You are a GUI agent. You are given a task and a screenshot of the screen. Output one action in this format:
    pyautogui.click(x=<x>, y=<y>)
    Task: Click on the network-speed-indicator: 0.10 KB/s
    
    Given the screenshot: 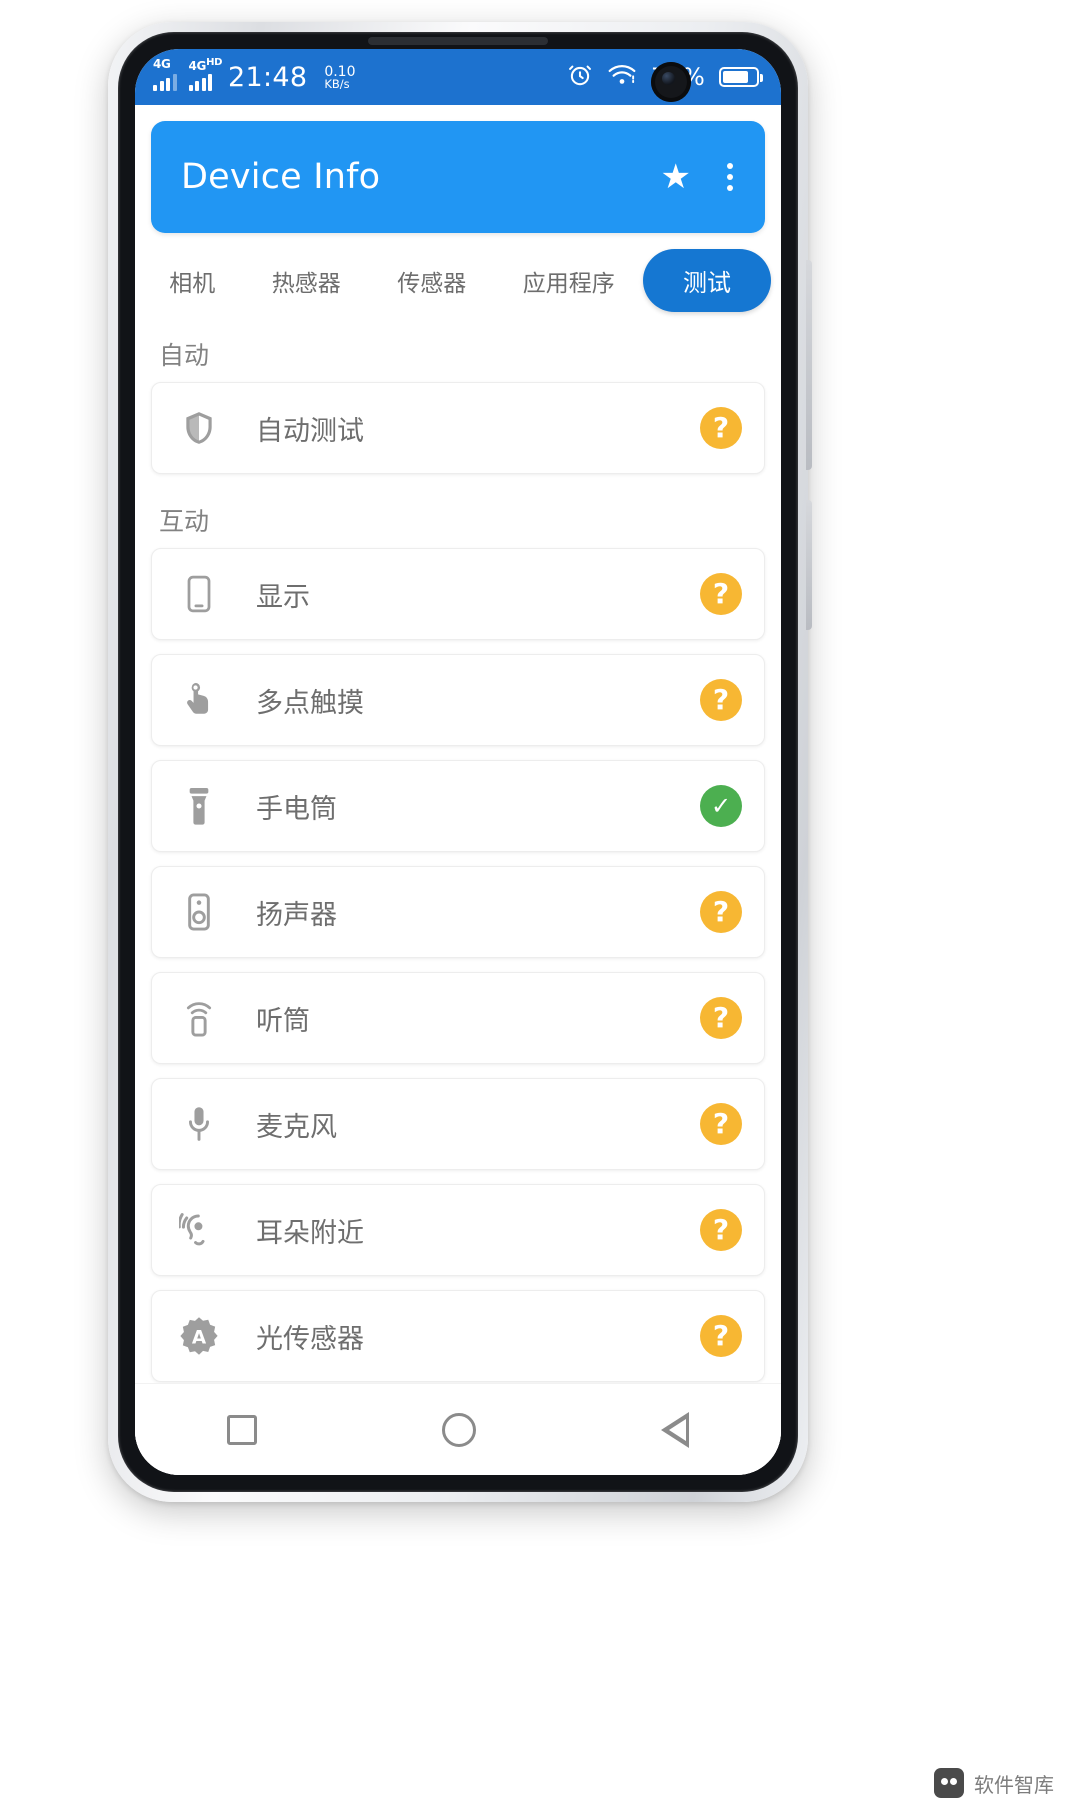 What is the action you would take?
    pyautogui.click(x=339, y=77)
    